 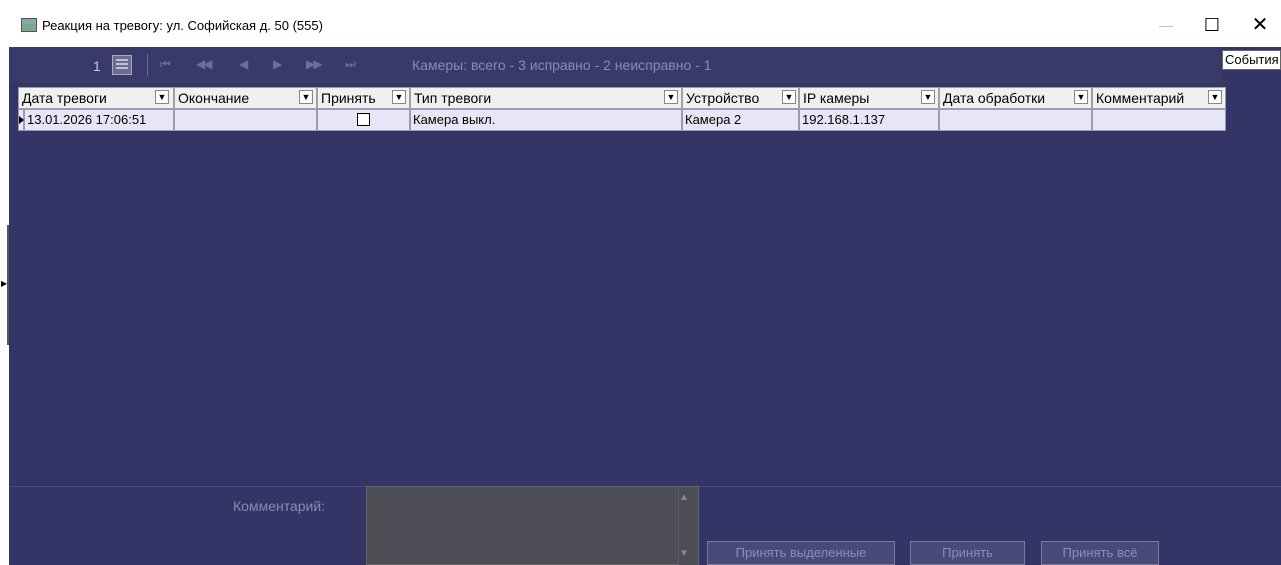 I want to click on next-page-button: ▶▶, so click(x=314, y=64).